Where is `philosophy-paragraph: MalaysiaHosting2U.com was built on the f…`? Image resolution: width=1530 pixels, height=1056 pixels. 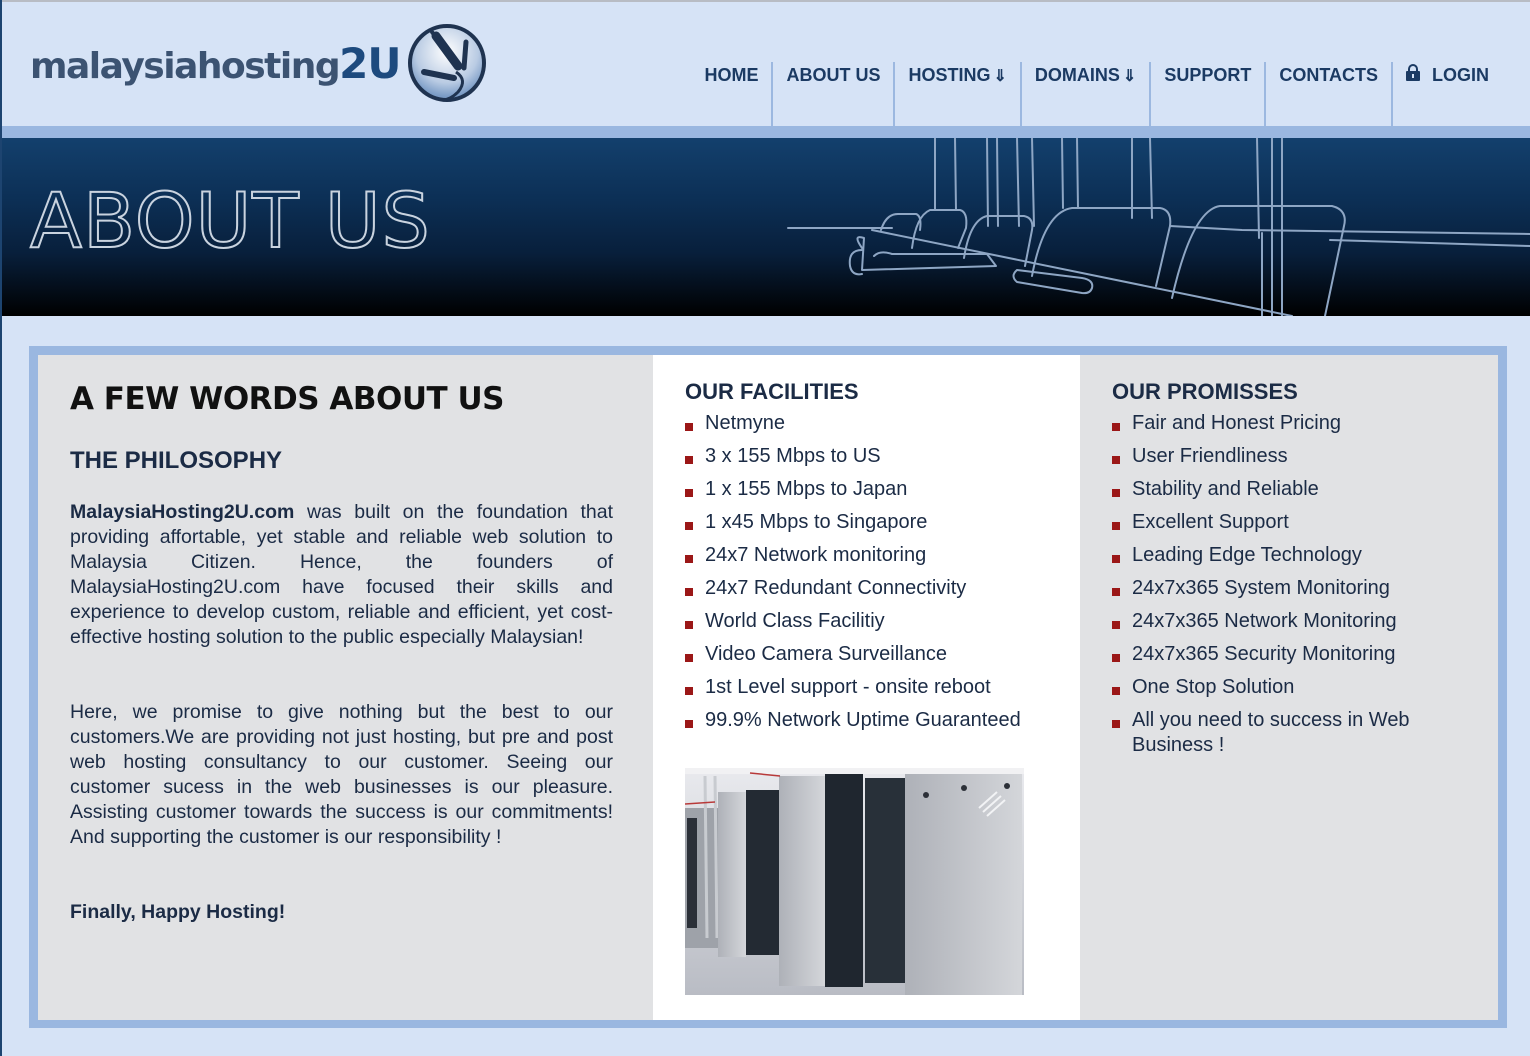
philosophy-paragraph: MalaysiaHosting2U.com was built on the f… is located at coordinates (341, 575).